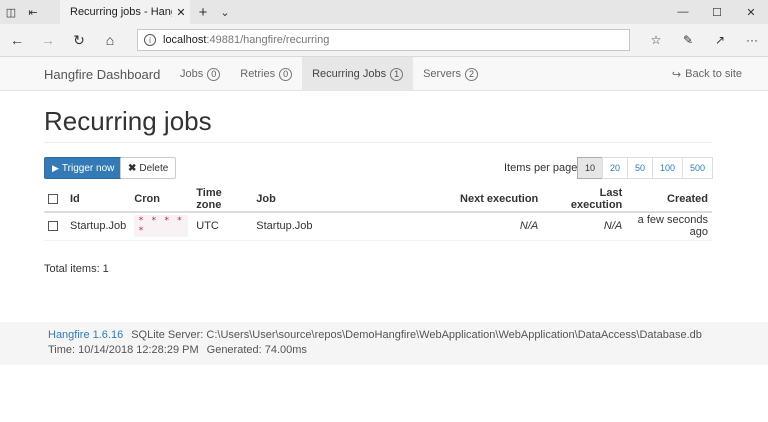 The width and height of the screenshot is (768, 422). Describe the element at coordinates (222, 226) in the screenshot. I see `cell-timezone: UTC` at that location.